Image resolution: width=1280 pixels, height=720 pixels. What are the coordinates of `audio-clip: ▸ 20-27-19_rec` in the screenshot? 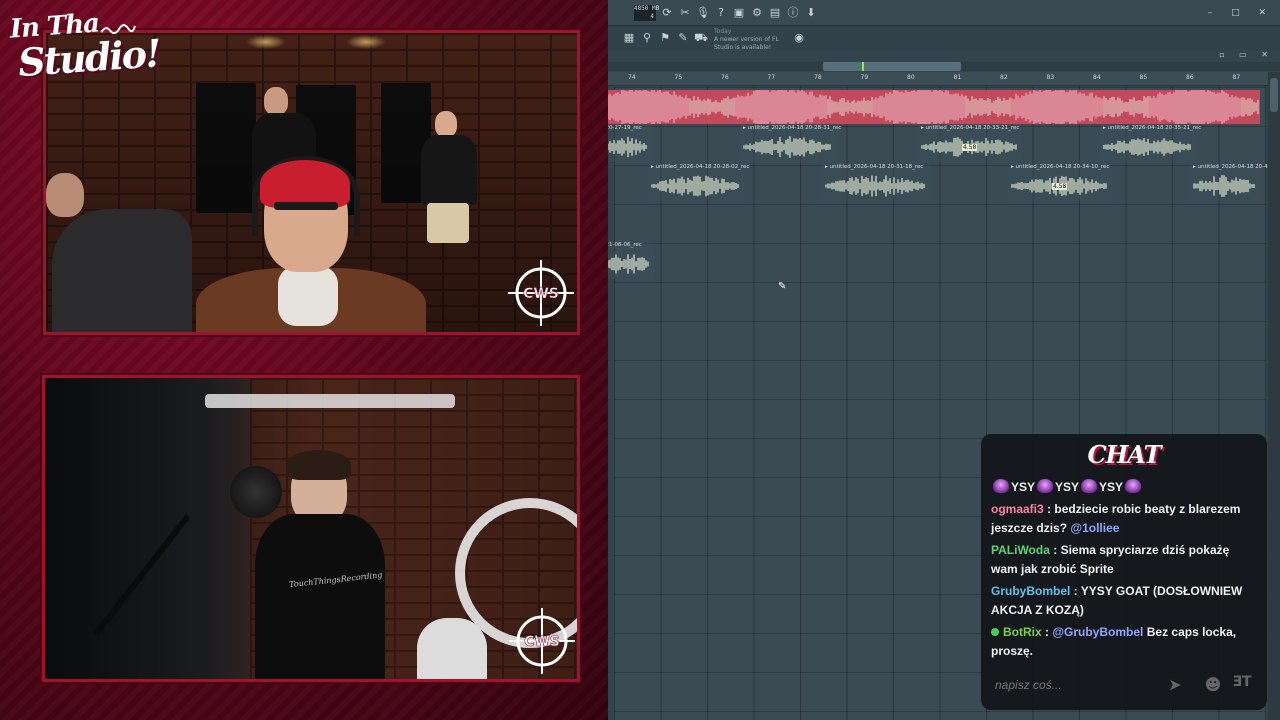 It's located at (630, 143).